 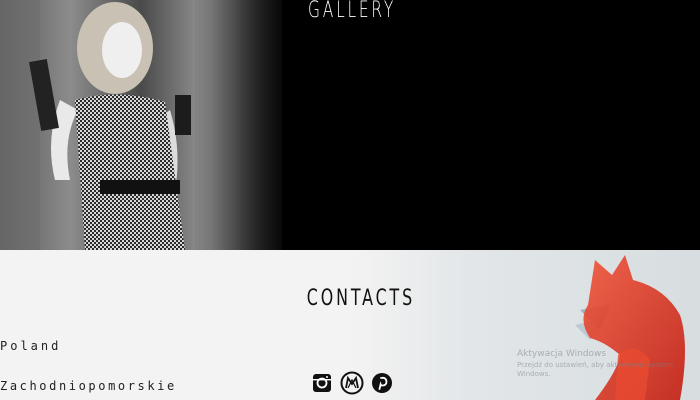 I want to click on region-text: Zachodniopomorskie, so click(x=88, y=386).